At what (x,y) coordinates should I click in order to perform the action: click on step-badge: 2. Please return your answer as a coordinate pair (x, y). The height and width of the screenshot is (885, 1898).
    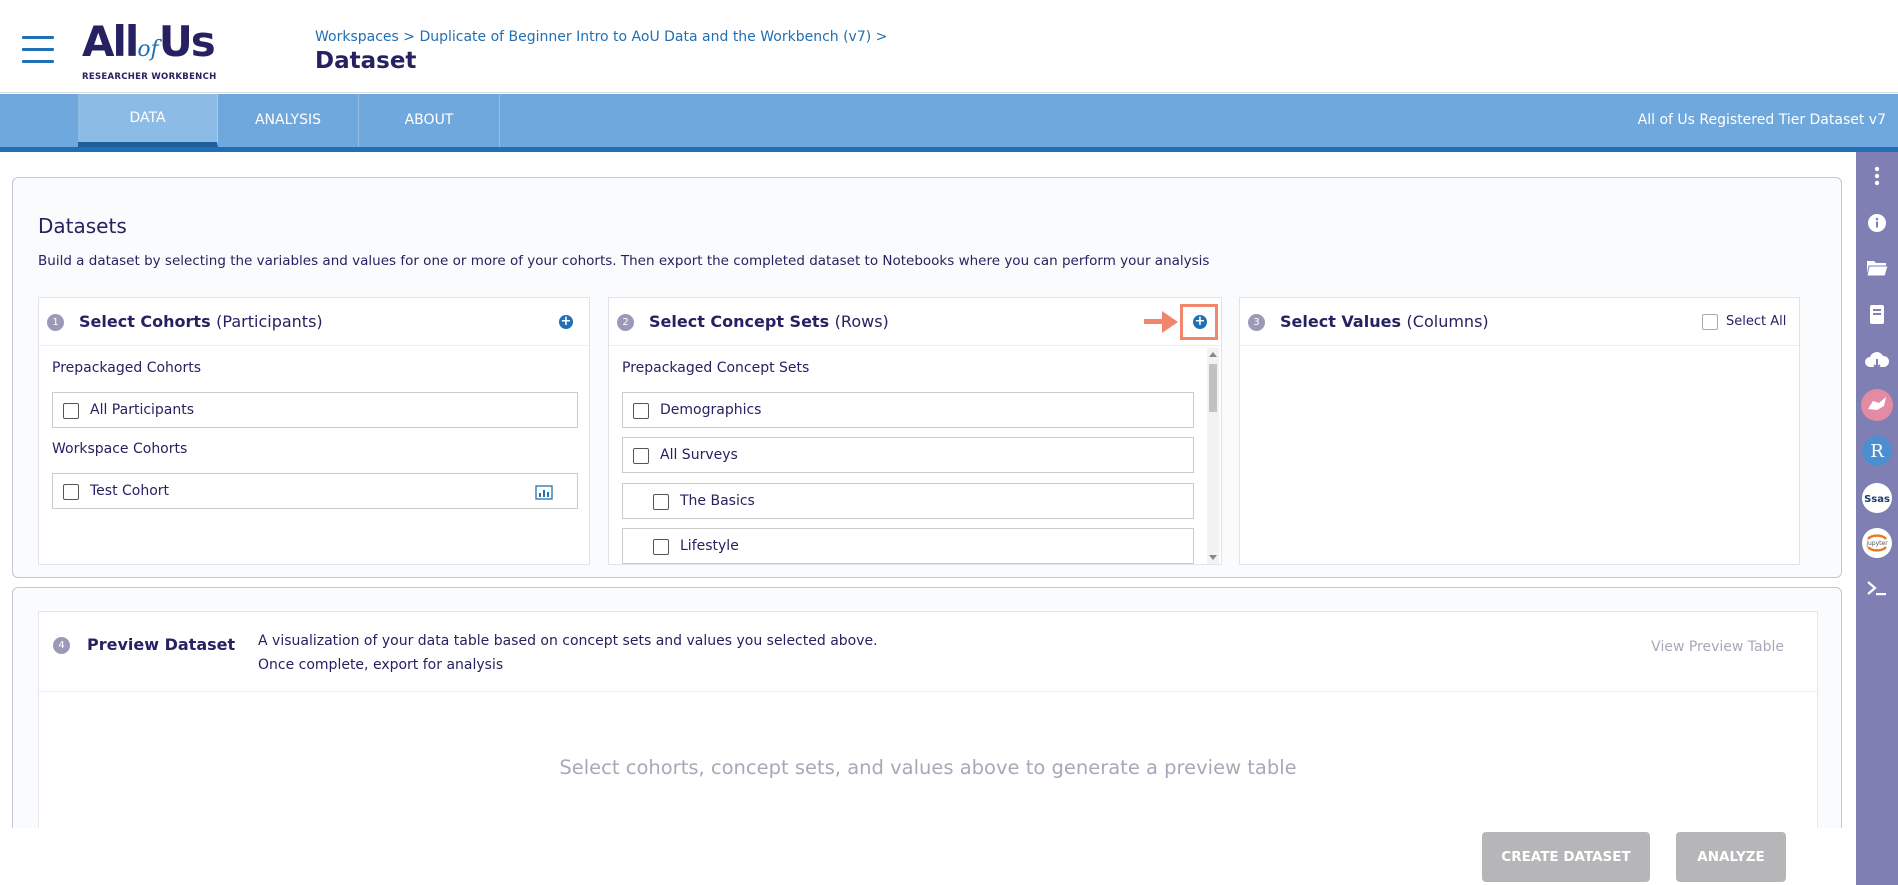
    Looking at the image, I should click on (625, 322).